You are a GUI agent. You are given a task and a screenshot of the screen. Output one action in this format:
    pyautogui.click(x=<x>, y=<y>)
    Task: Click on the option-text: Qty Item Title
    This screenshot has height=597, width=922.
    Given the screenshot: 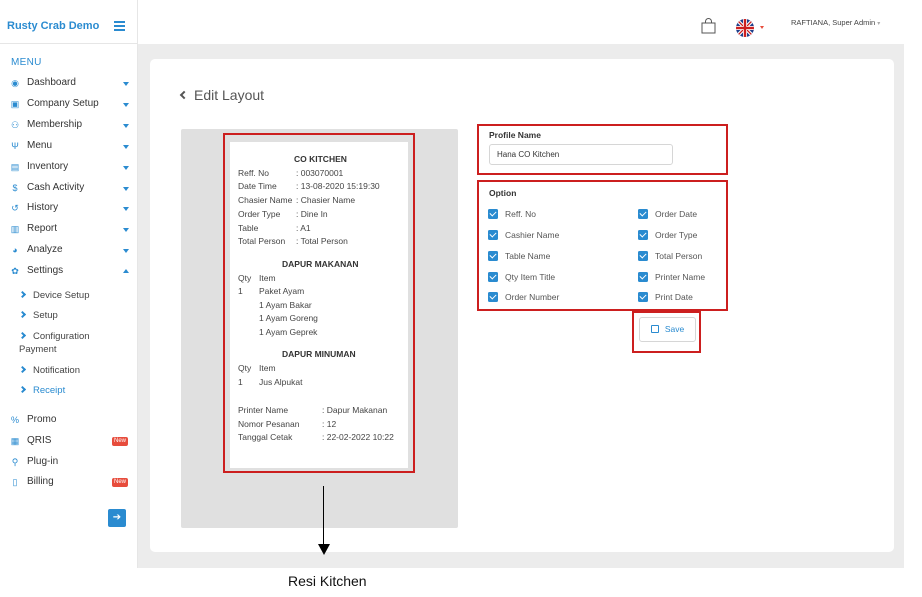 What is the action you would take?
    pyautogui.click(x=530, y=277)
    